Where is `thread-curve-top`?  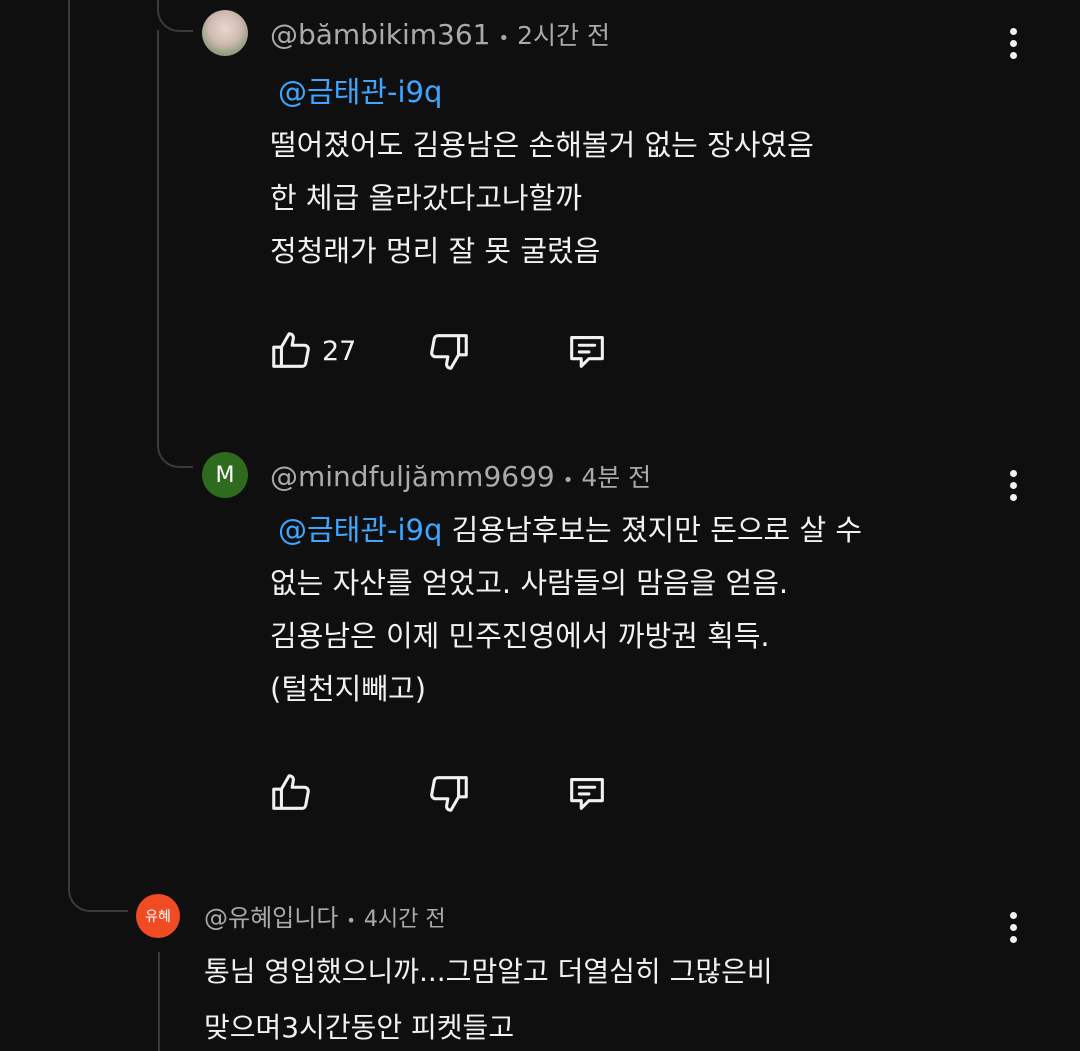
thread-curve-top is located at coordinates (175, 16).